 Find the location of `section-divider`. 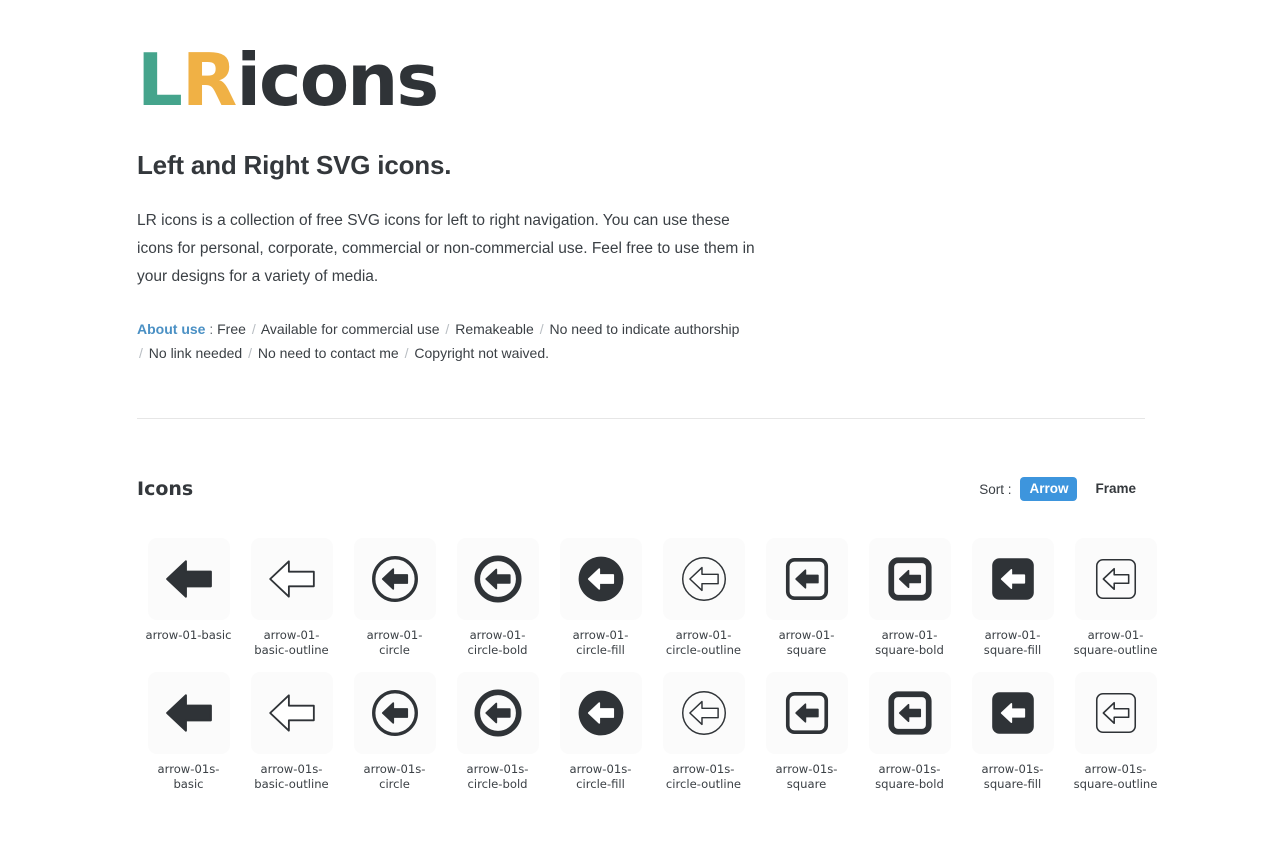

section-divider is located at coordinates (641, 418).